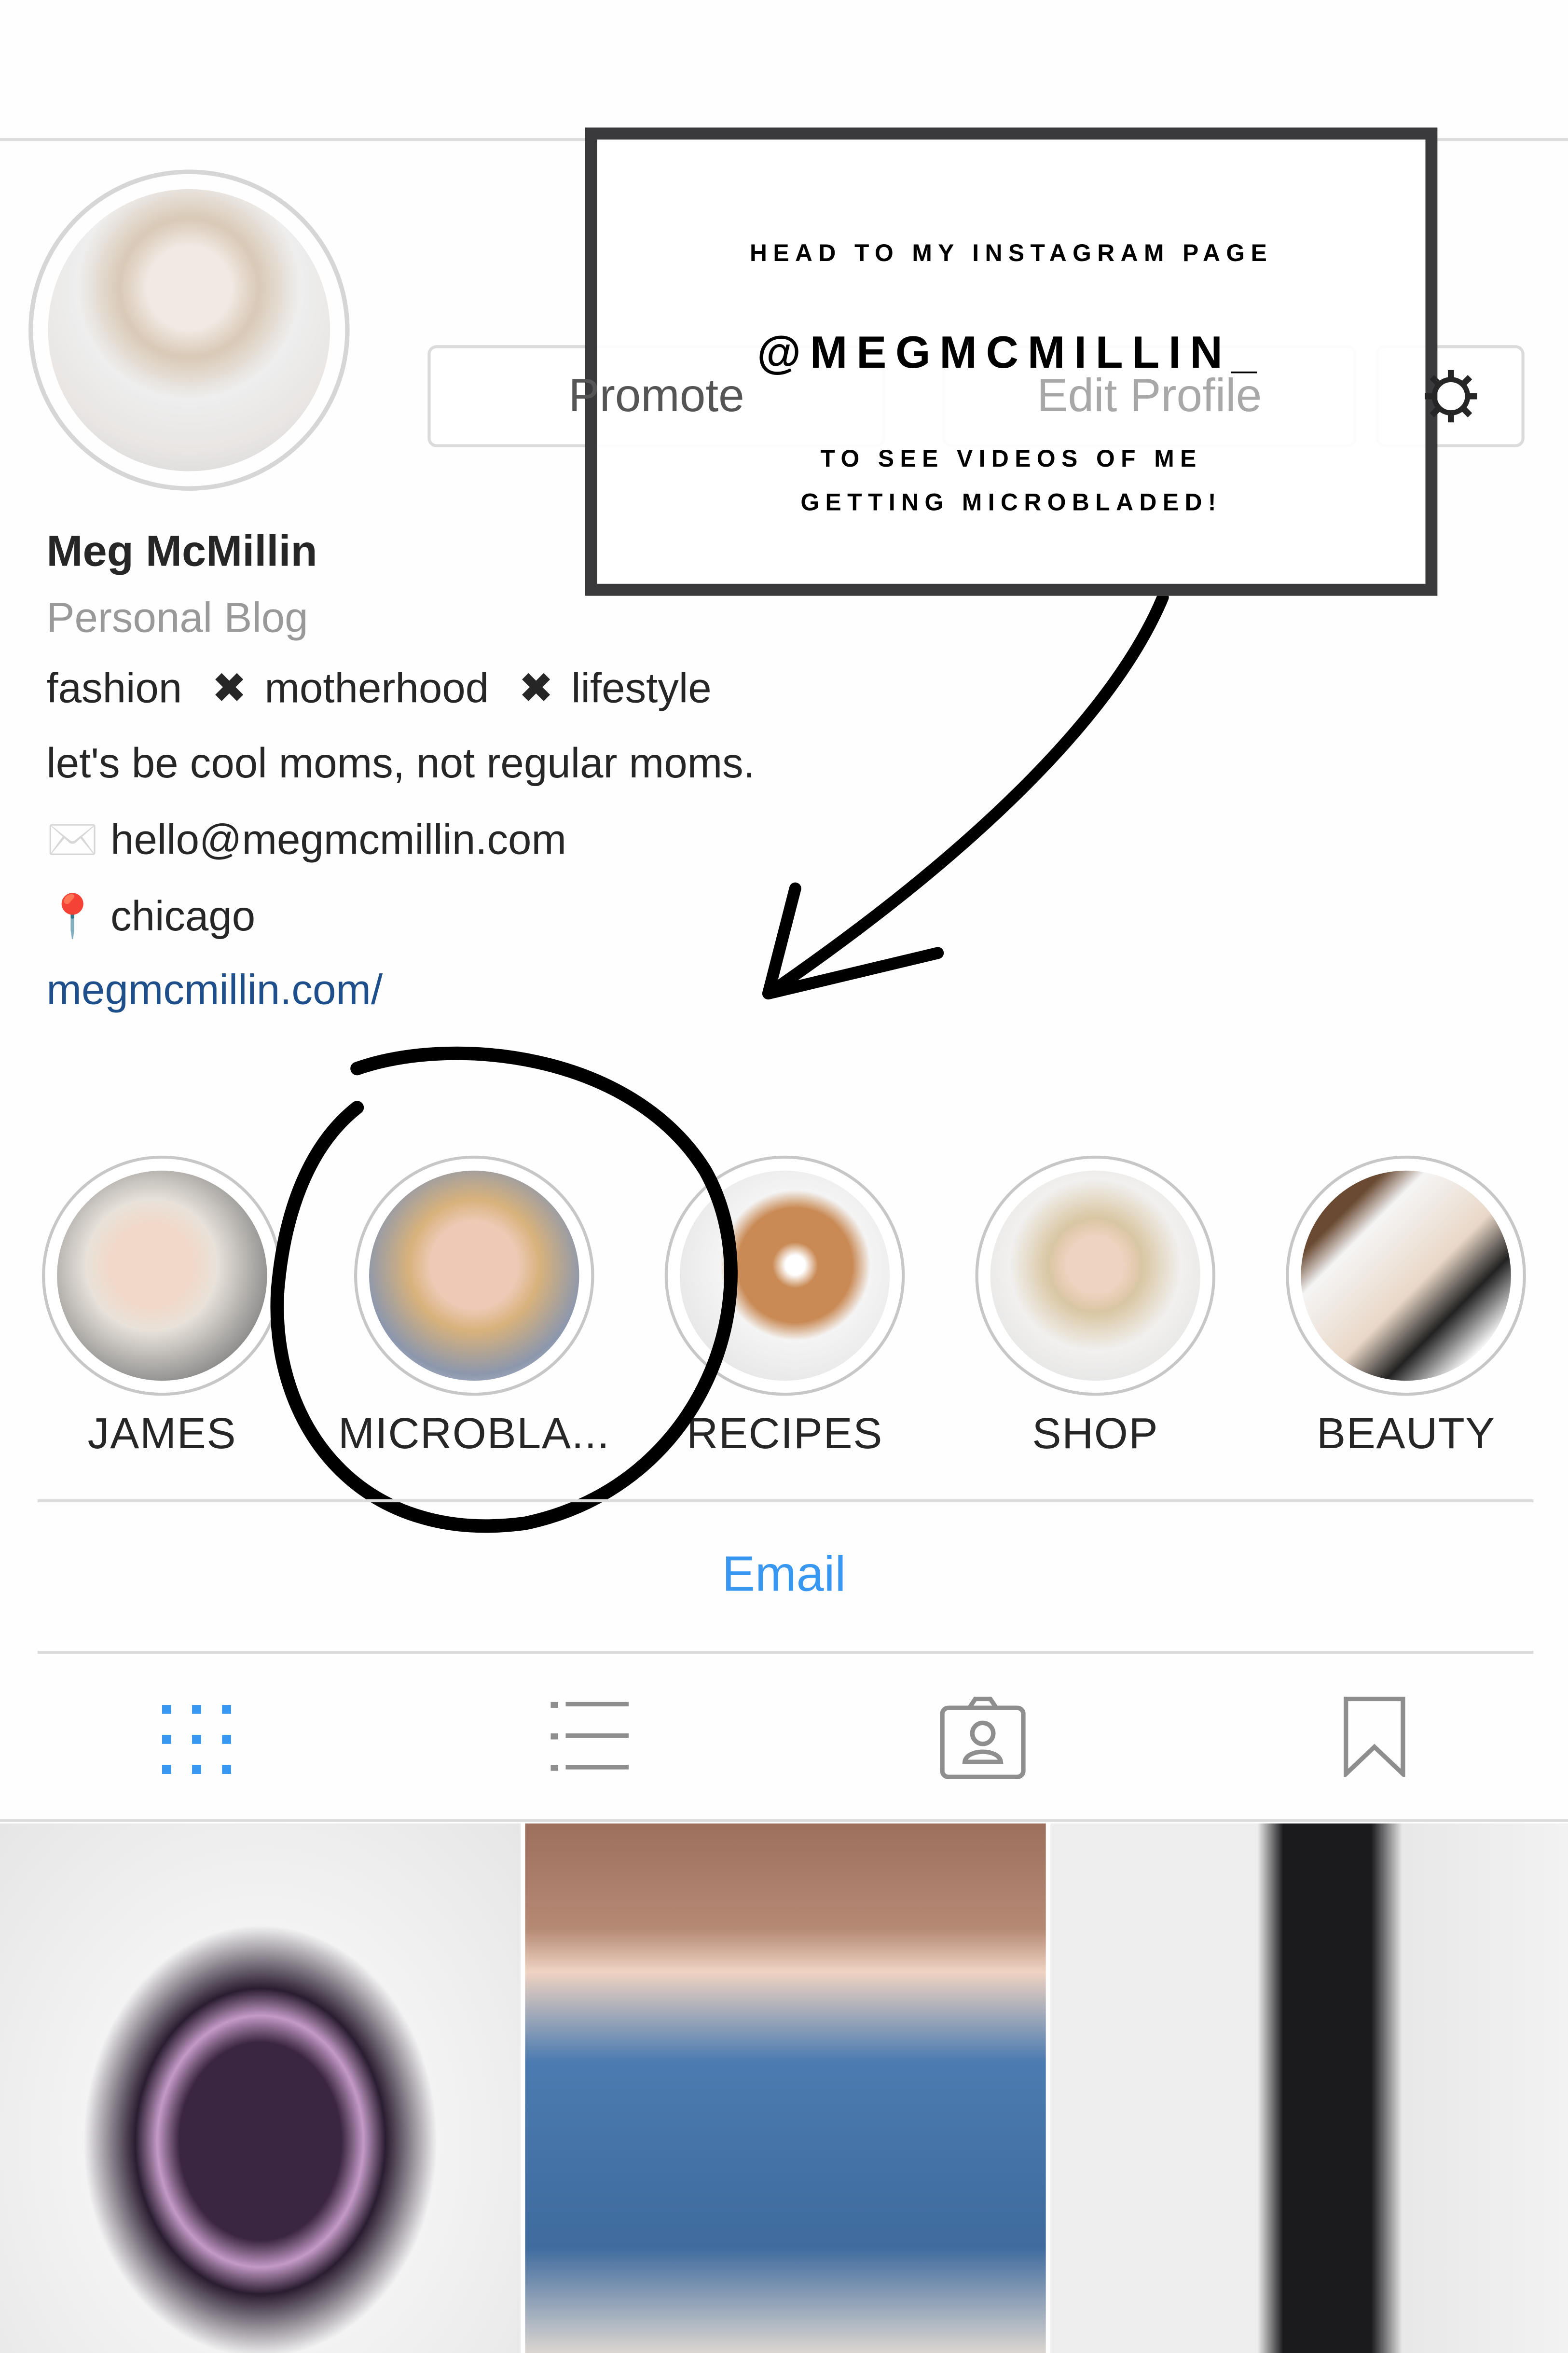 Image resolution: width=1568 pixels, height=2353 pixels. What do you see at coordinates (589, 1736) in the screenshot?
I see `list-icon` at bounding box center [589, 1736].